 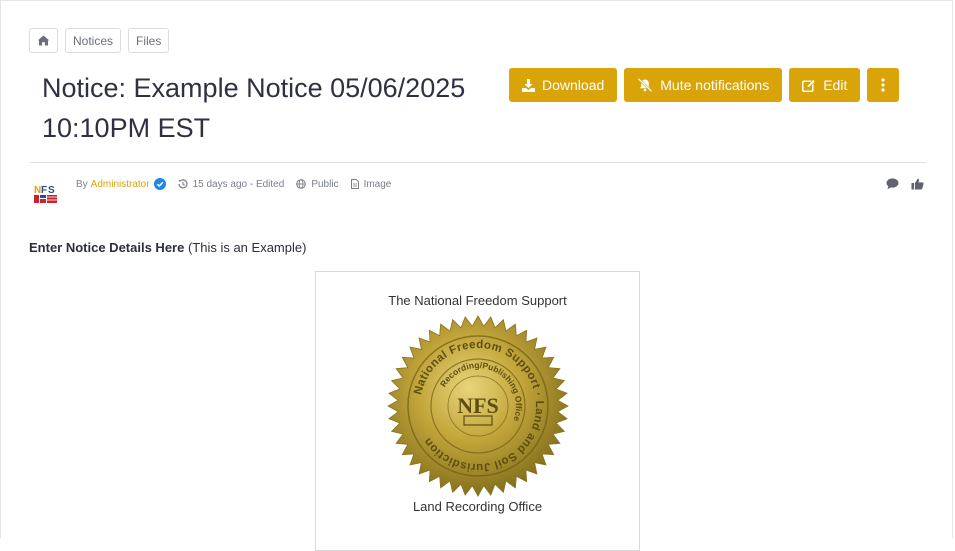 What do you see at coordinates (159, 184) in the screenshot?
I see `verified-badge-icon` at bounding box center [159, 184].